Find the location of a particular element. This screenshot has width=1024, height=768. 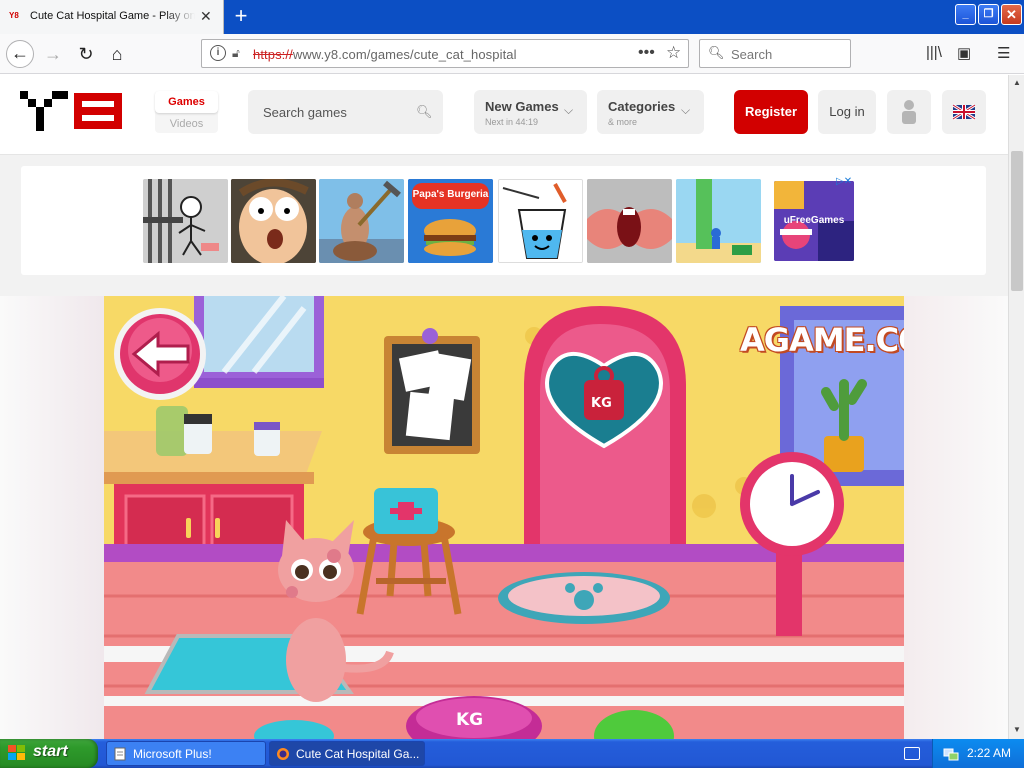

forward-arrow-icon: → is located at coordinates (53, 54).